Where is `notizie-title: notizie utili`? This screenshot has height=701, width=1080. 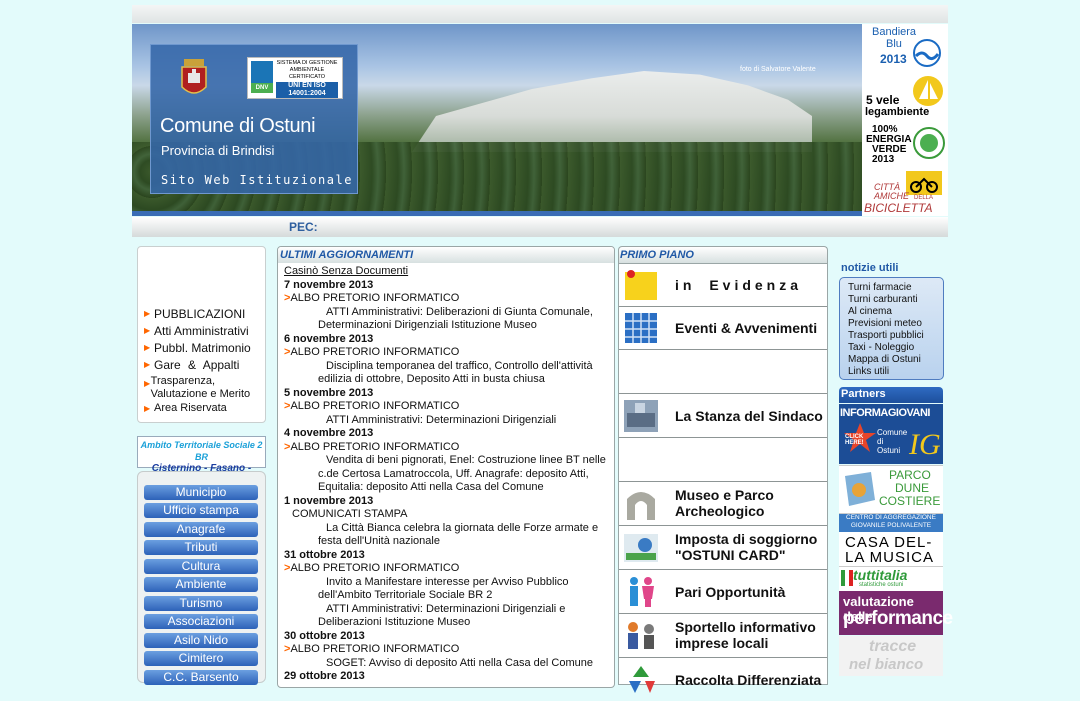 notizie-title: notizie utili is located at coordinates (870, 268).